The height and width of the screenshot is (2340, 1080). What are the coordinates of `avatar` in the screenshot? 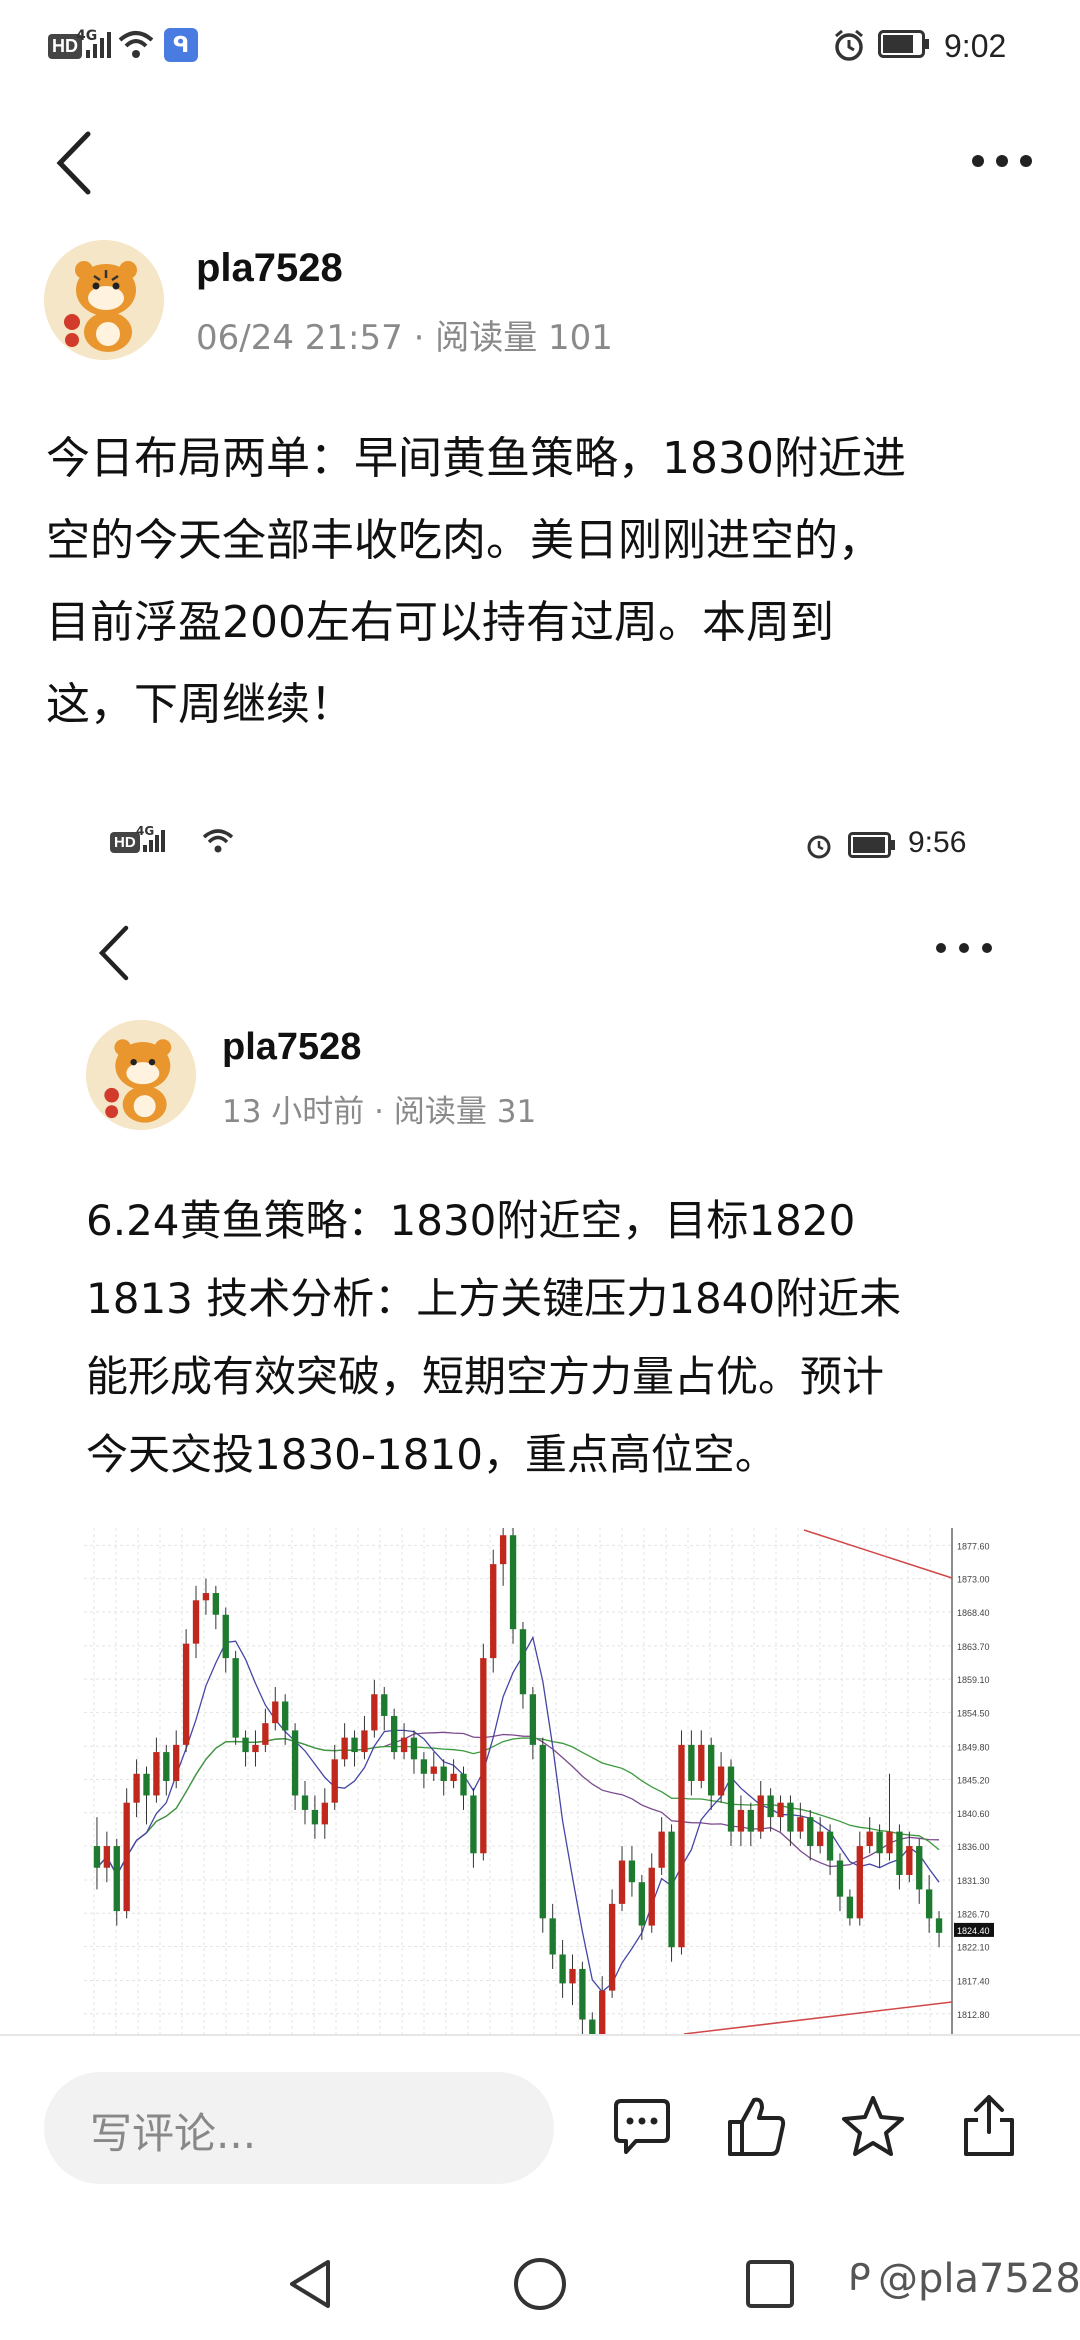 It's located at (104, 300).